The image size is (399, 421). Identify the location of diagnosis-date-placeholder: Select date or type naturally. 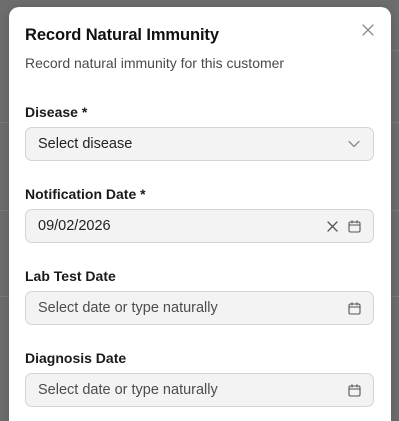
(128, 390).